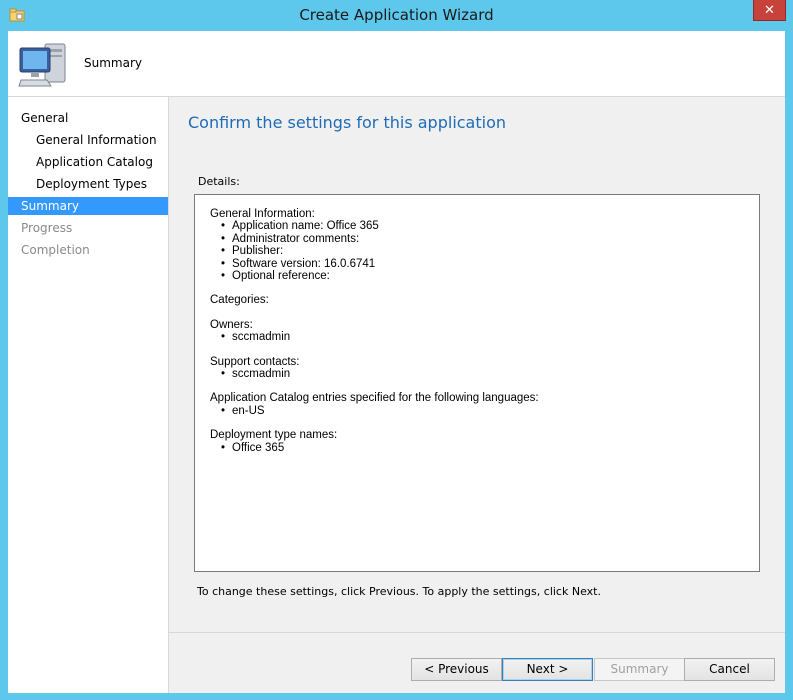 The height and width of the screenshot is (700, 793). Describe the element at coordinates (477, 448) in the screenshot. I see `detail-item: Office 365` at that location.